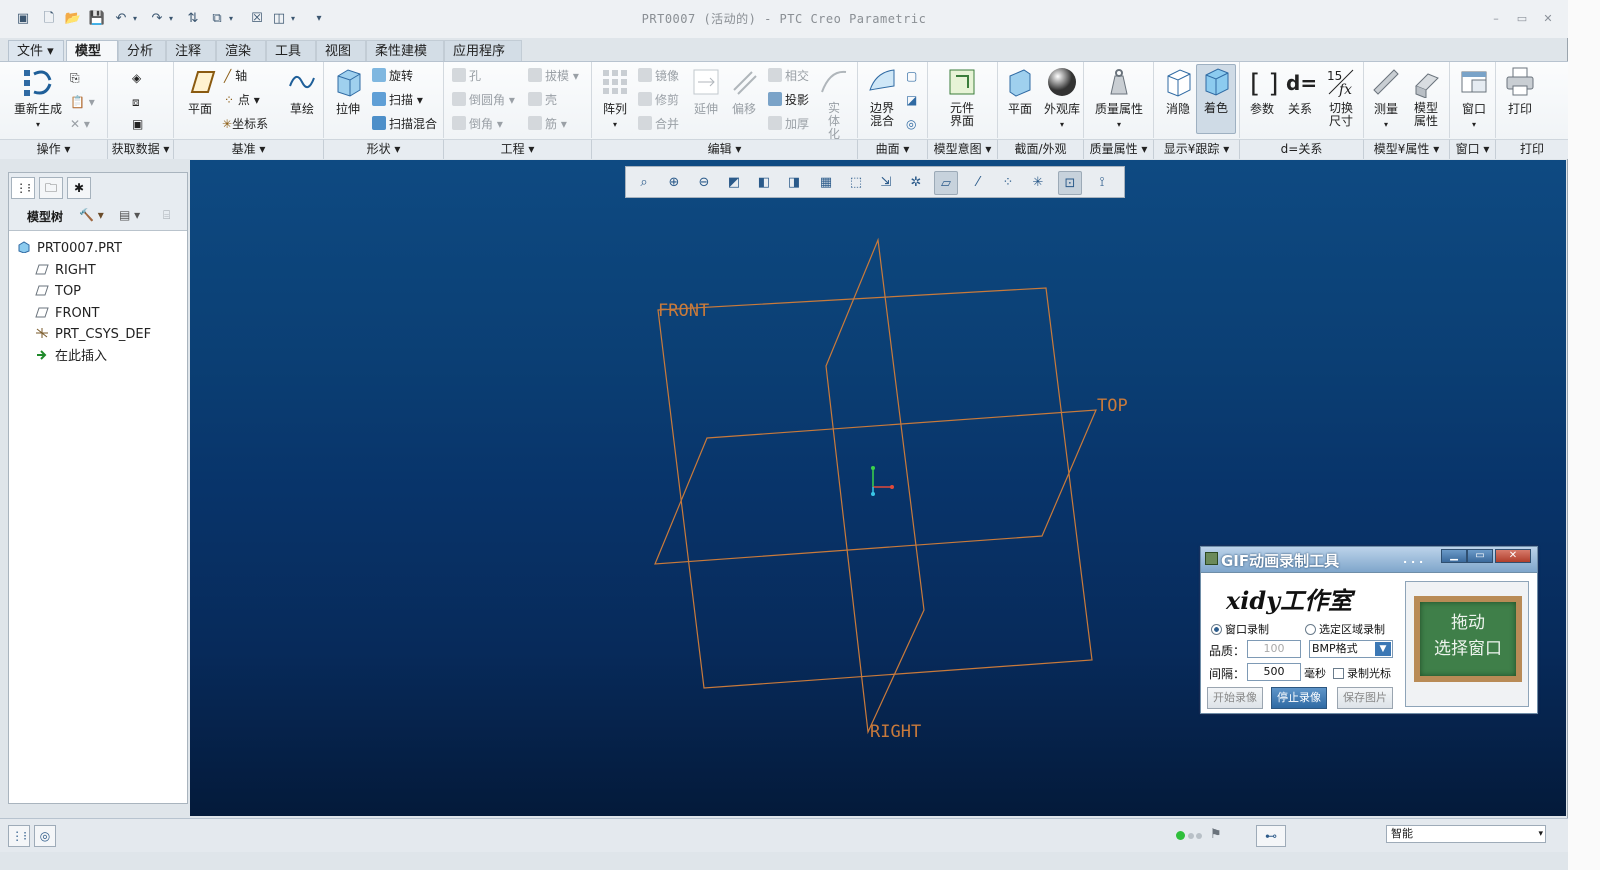  What do you see at coordinates (1540, 834) in the screenshot?
I see `filter-dropdown-icon: ▾` at bounding box center [1540, 834].